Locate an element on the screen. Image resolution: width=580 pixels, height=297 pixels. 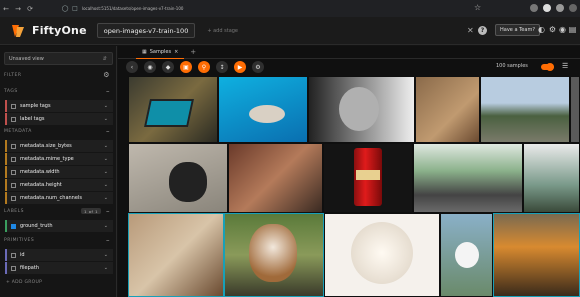
dataset-selector: open-images-v7-train-100 is located at coordinates (146, 30).